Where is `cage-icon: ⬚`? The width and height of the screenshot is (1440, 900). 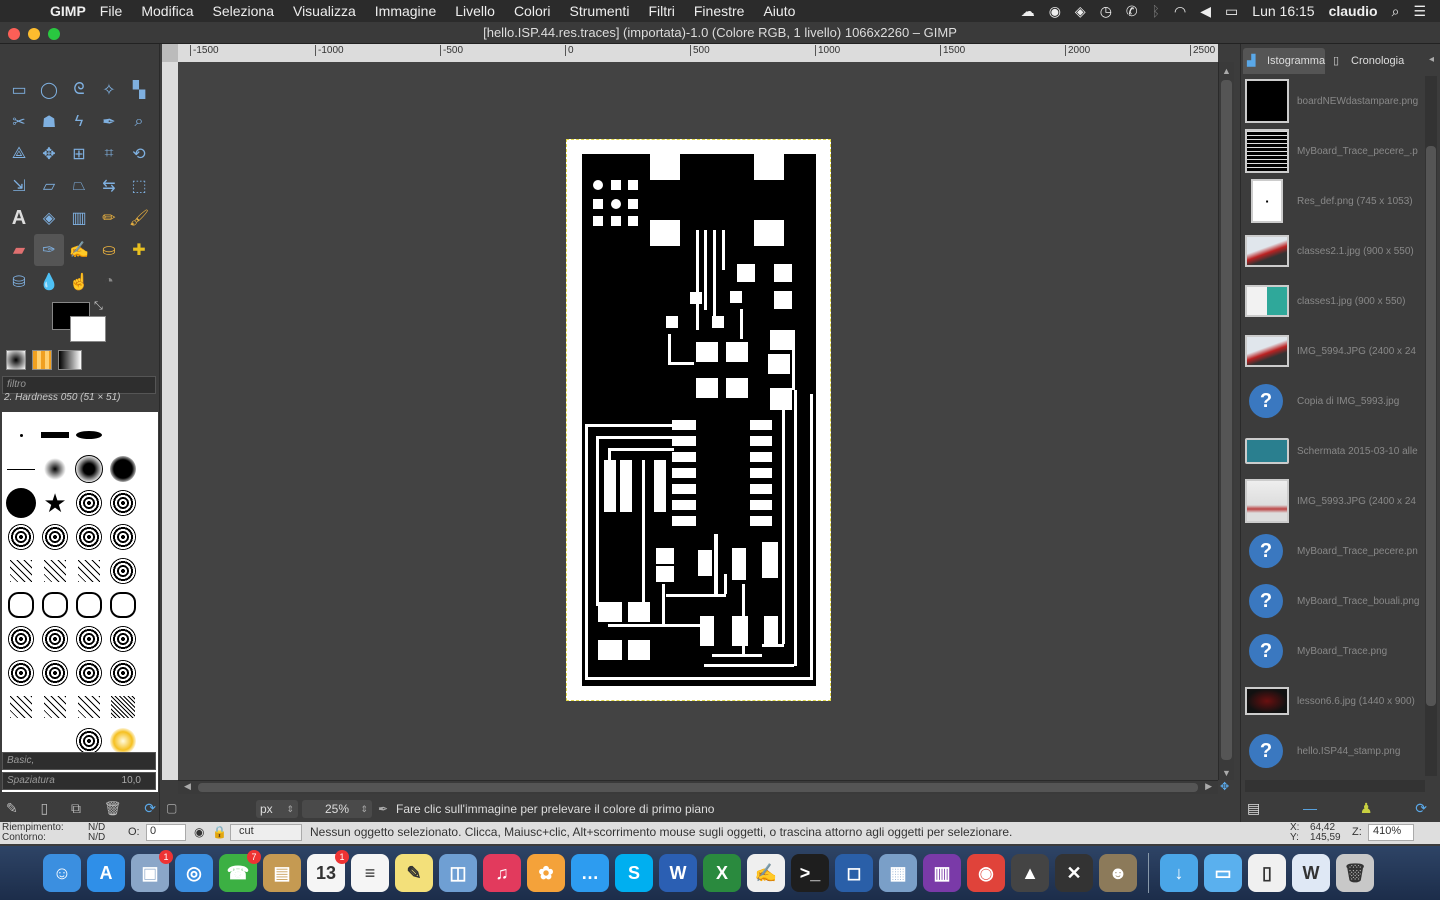 cage-icon: ⬚ is located at coordinates (139, 186).